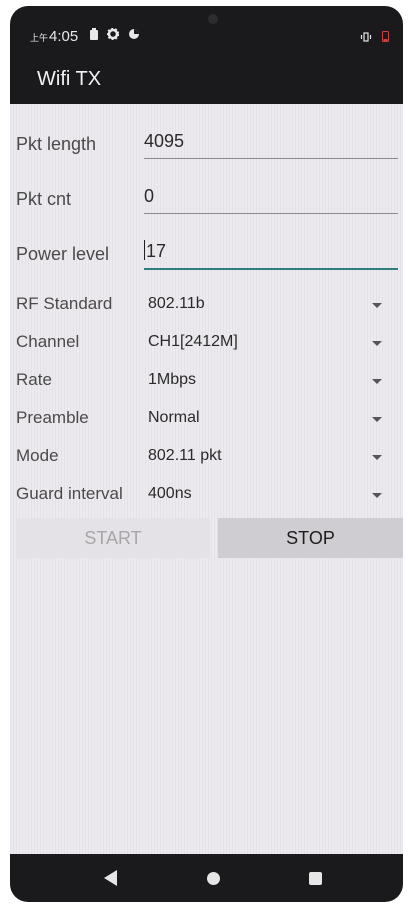 This screenshot has height=908, width=409. I want to click on home-icon, so click(213, 878).